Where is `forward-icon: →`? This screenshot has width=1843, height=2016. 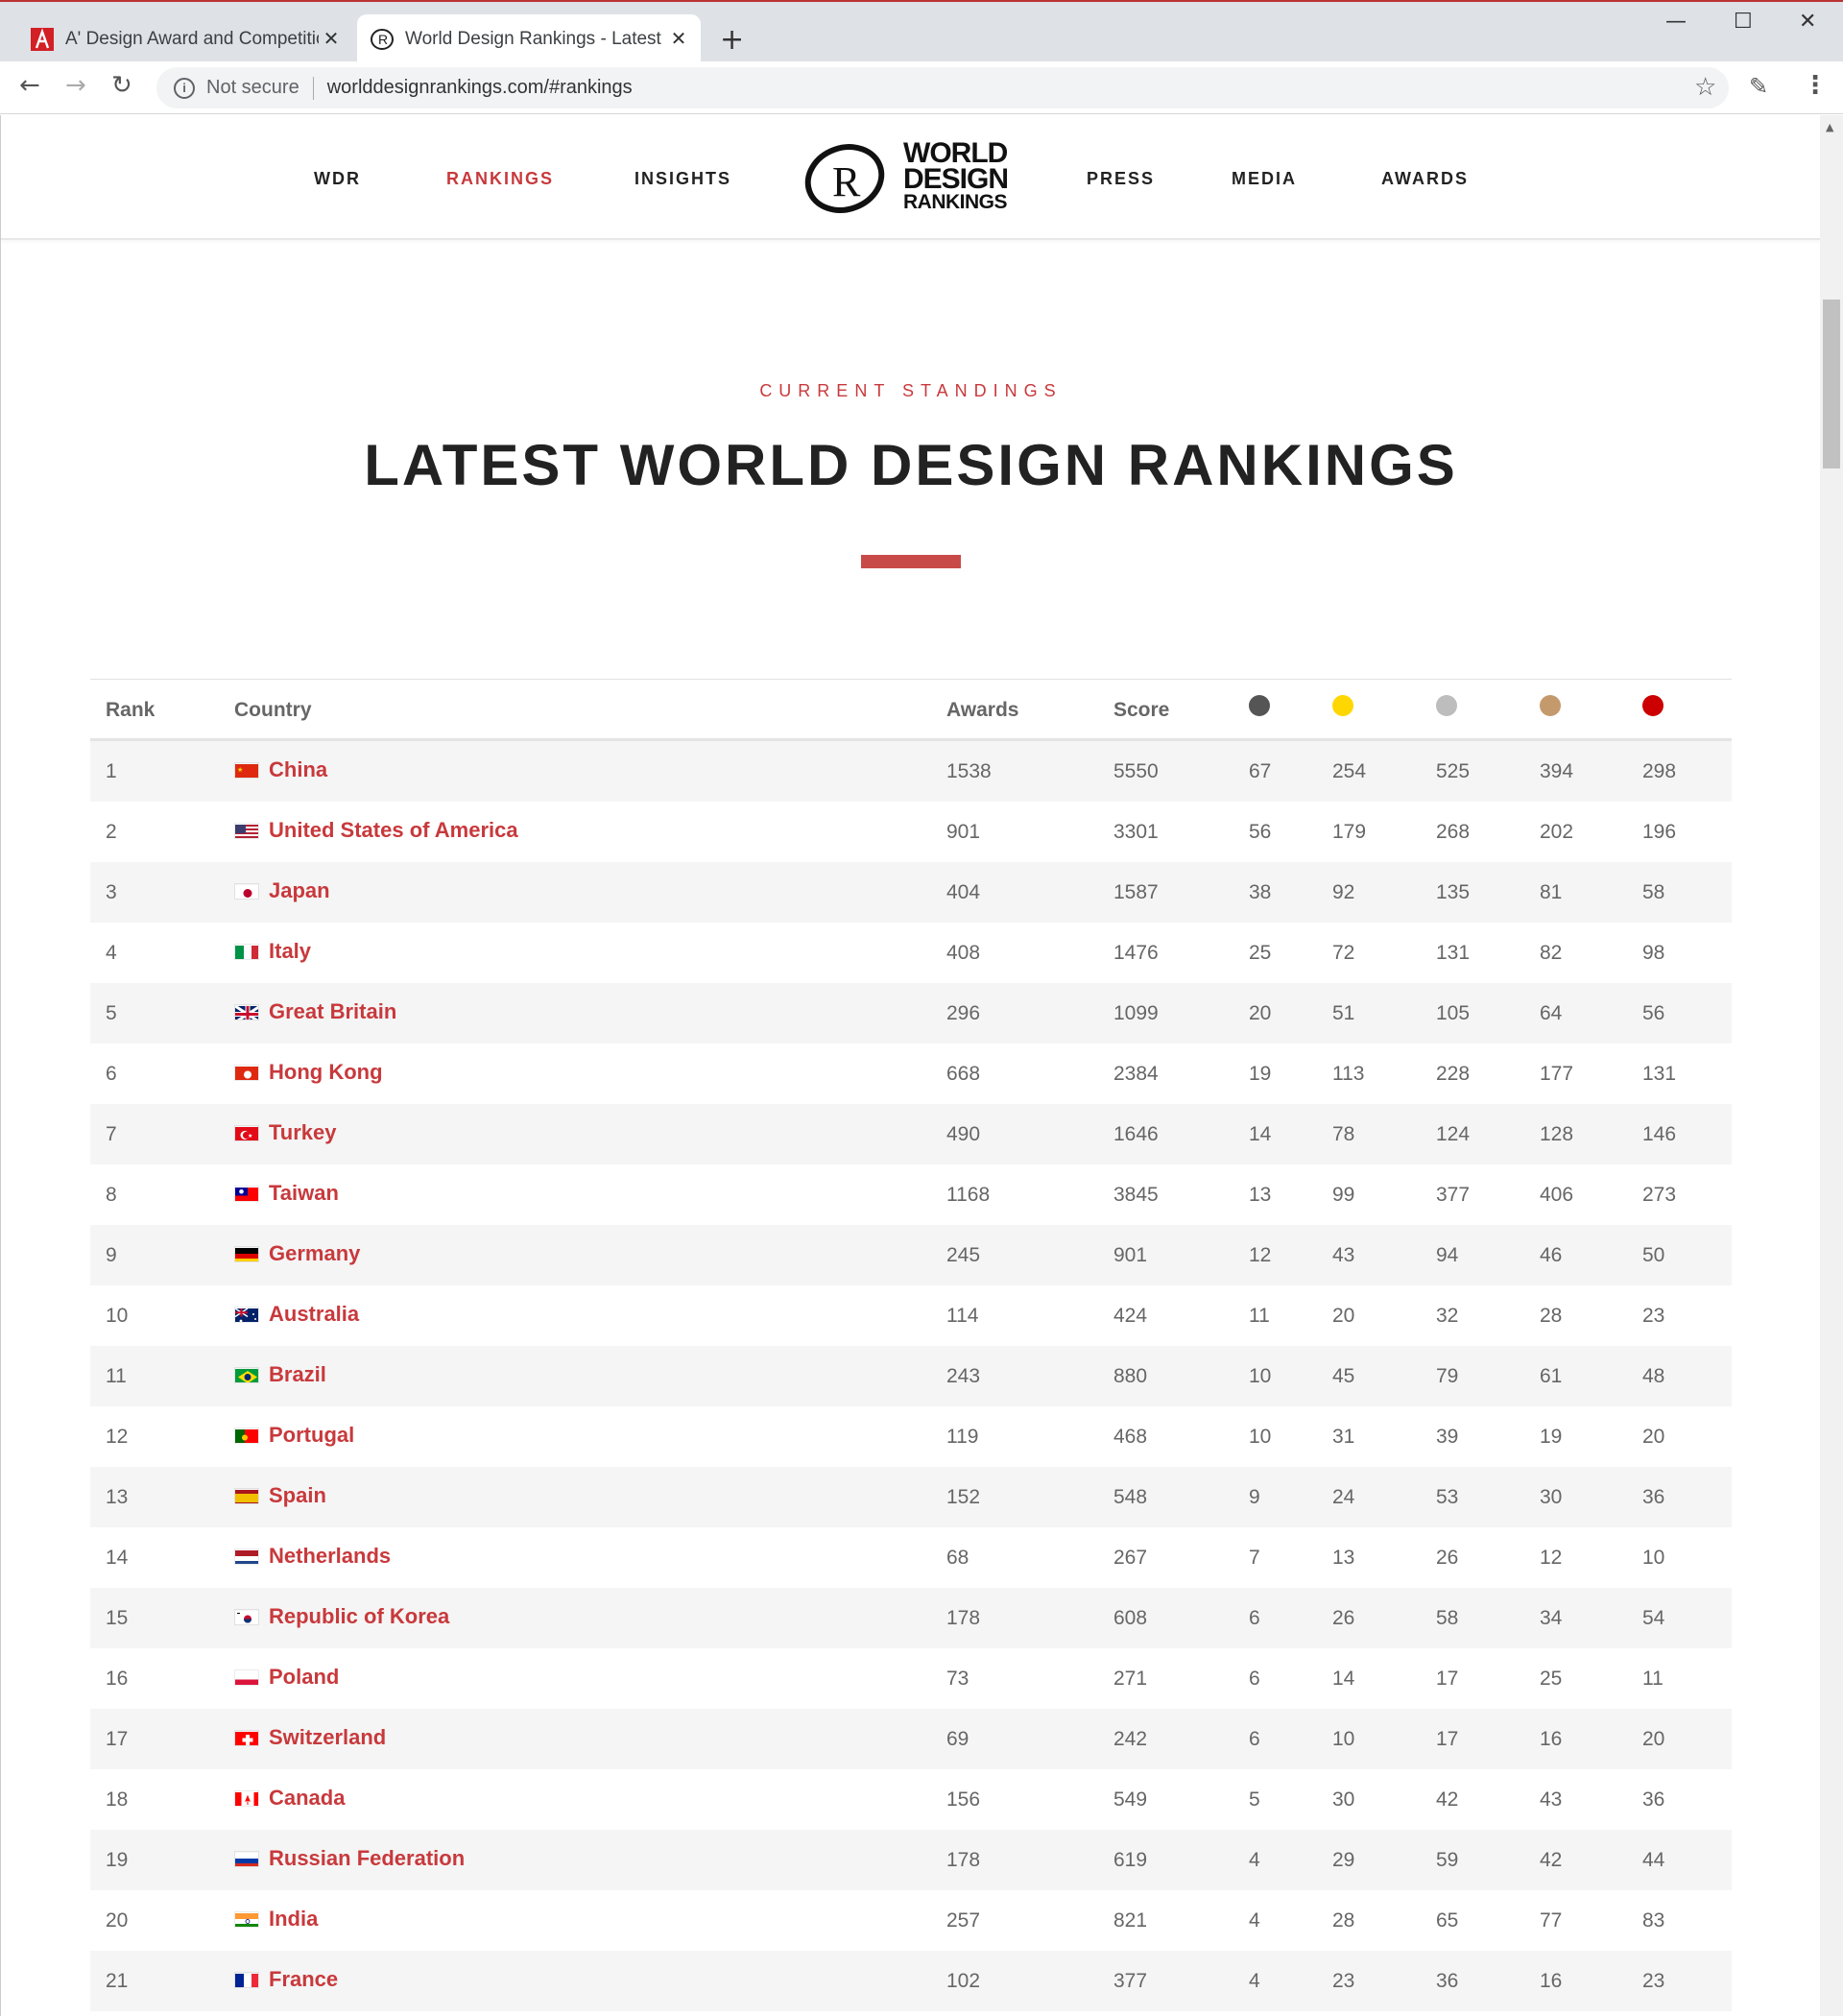
forward-icon: → is located at coordinates (75, 85).